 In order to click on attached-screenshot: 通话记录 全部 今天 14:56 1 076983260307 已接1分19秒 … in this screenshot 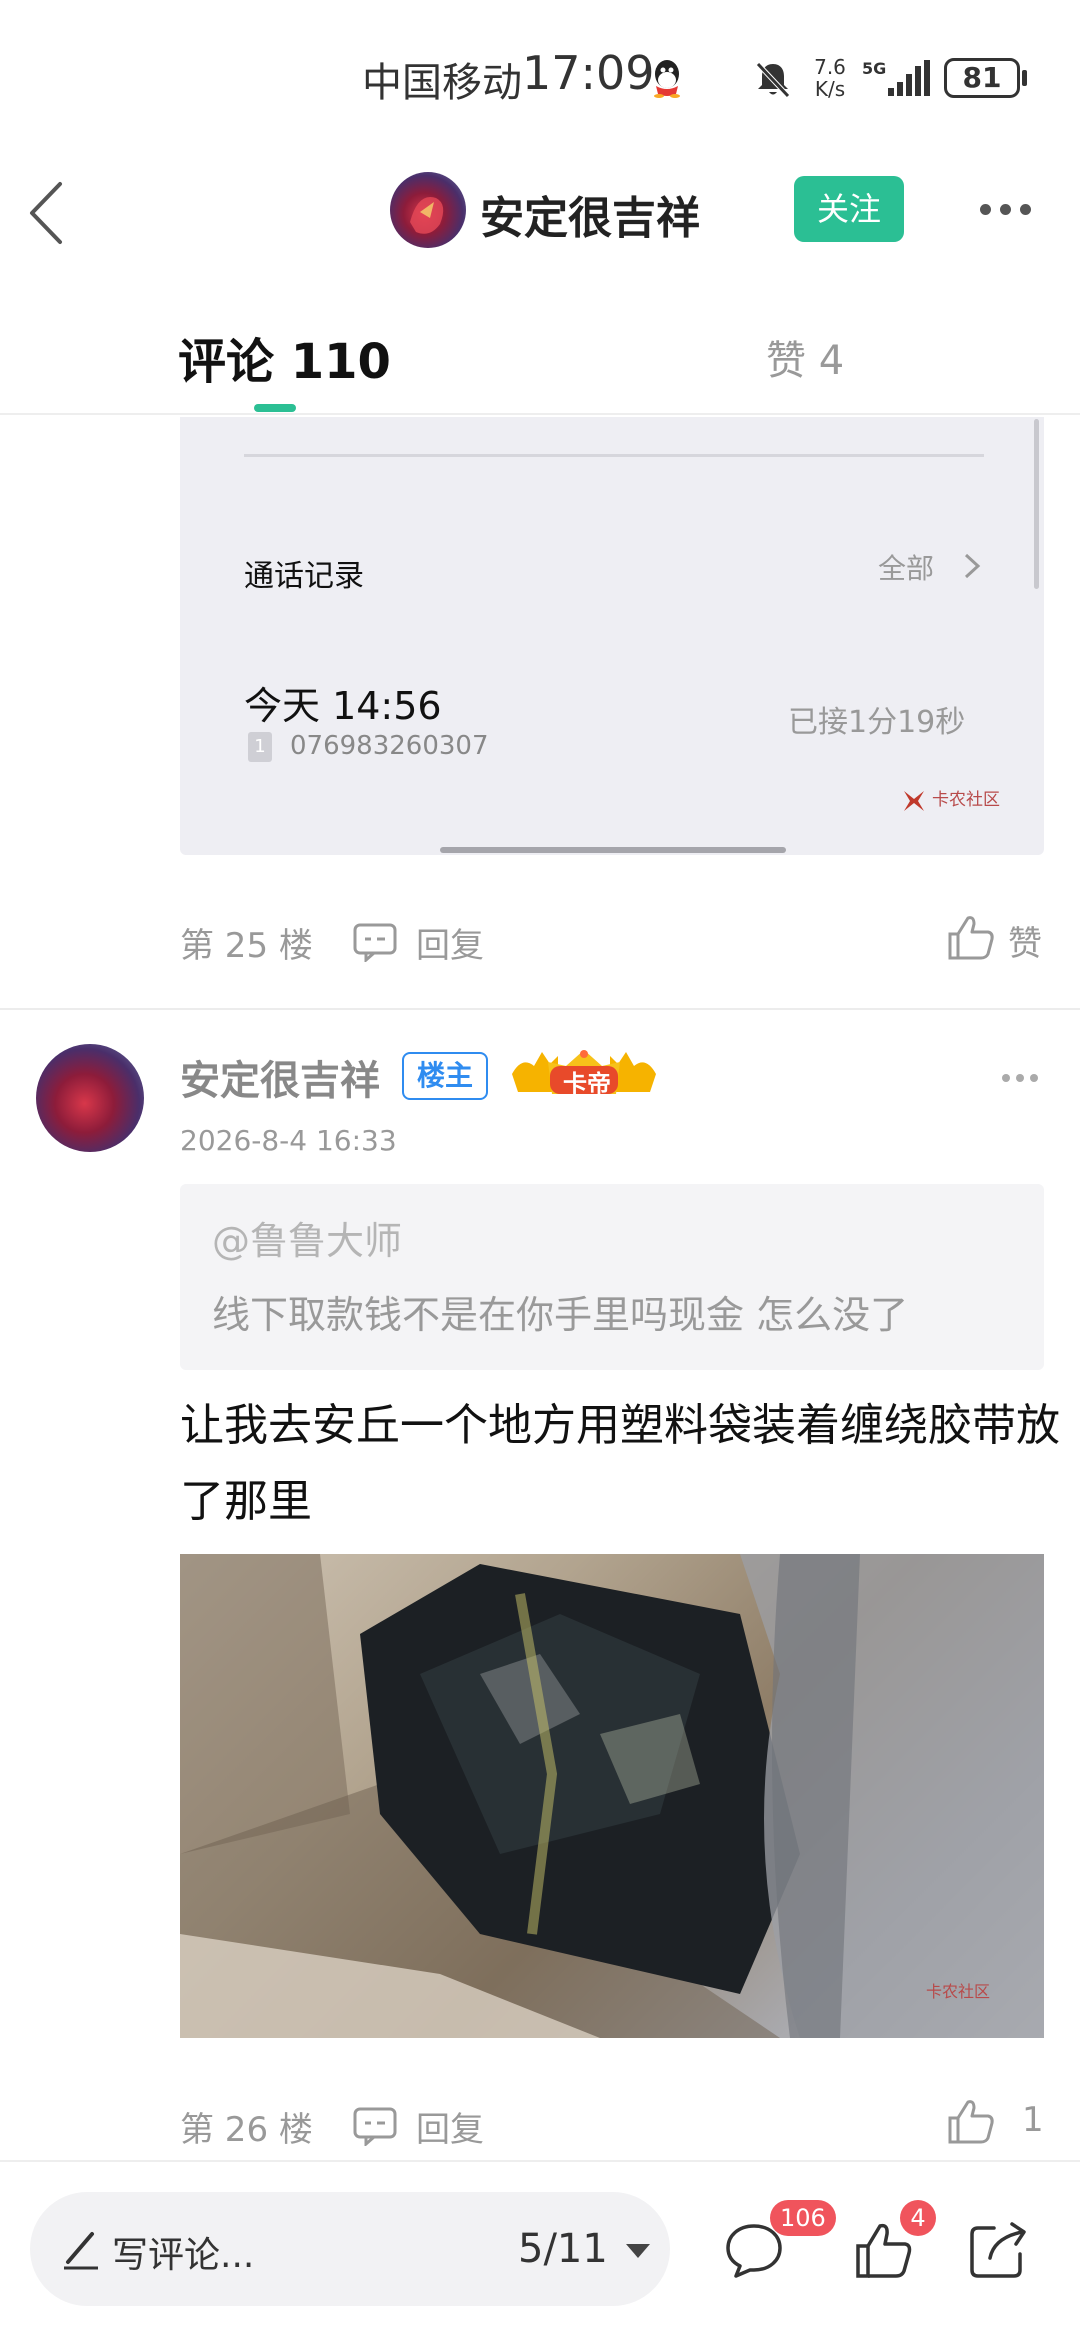, I will do `click(612, 636)`.